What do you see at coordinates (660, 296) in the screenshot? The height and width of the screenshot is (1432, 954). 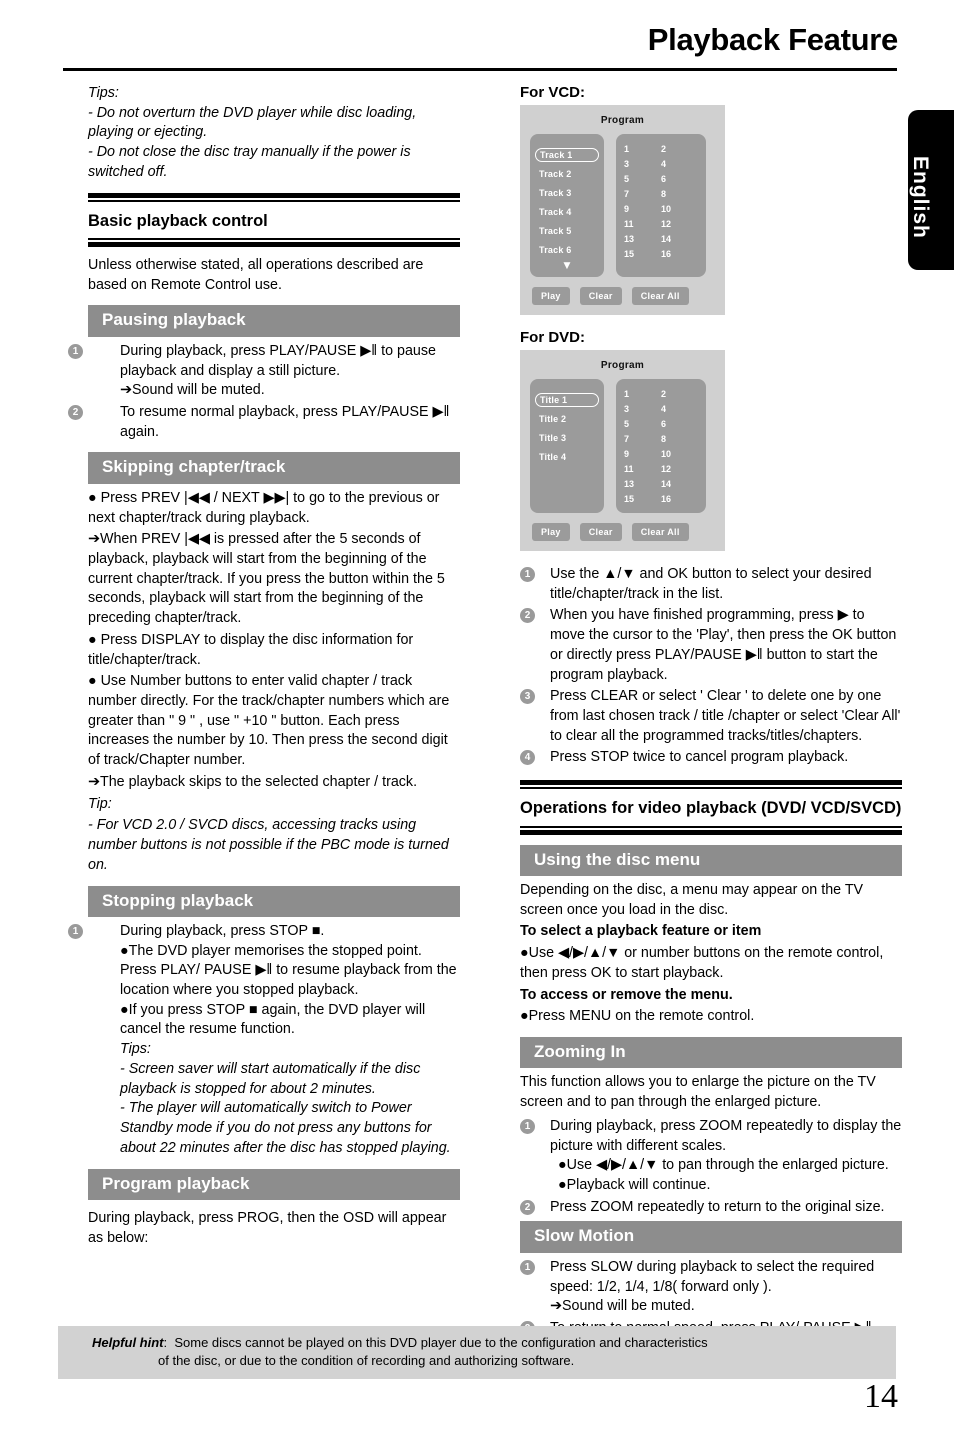 I see `osd-vcd-clear-all-button: Clear All` at bounding box center [660, 296].